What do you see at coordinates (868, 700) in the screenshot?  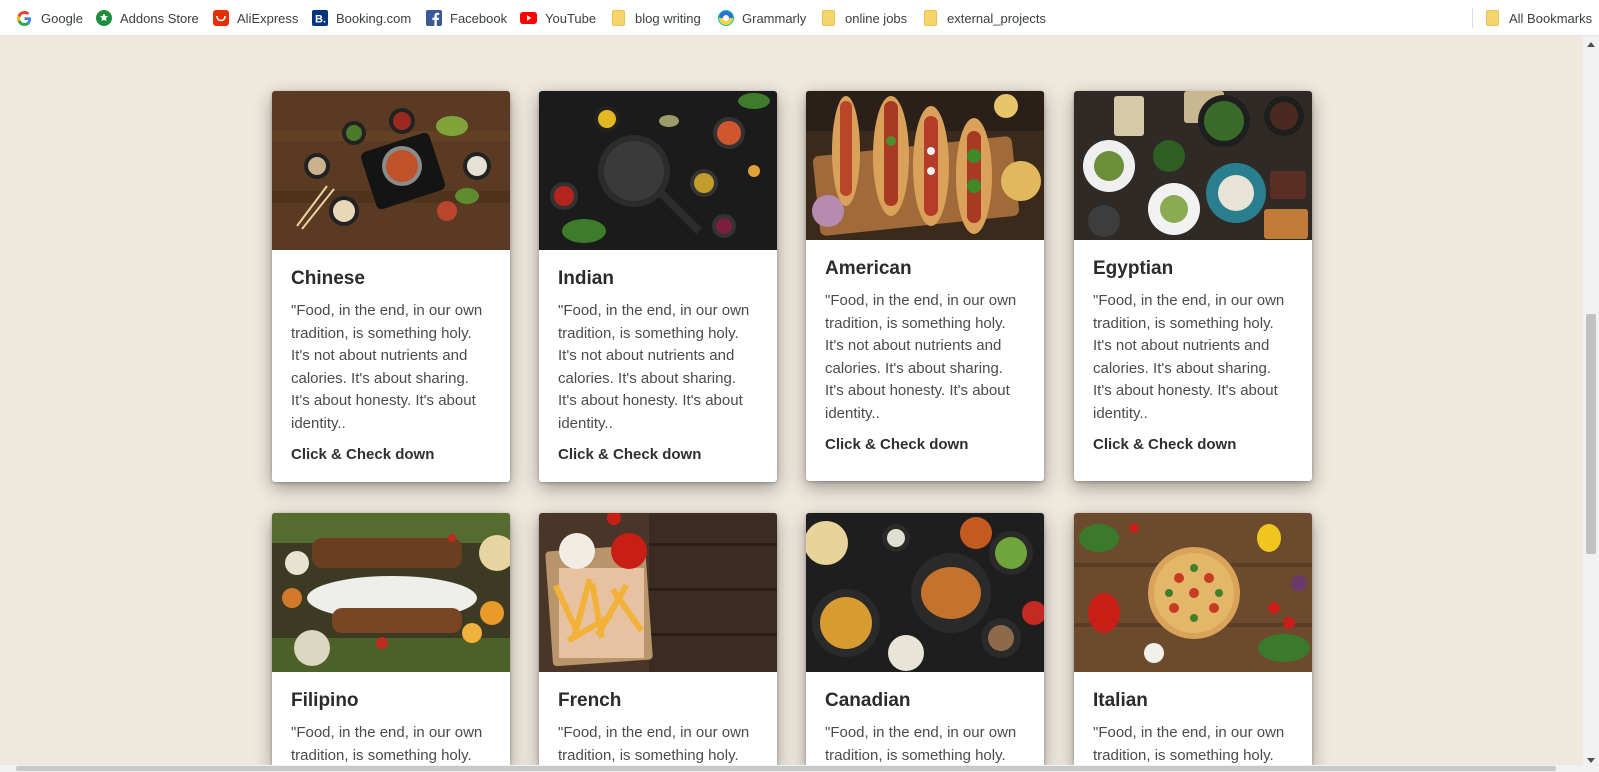 I see `cuisine-title: Canadian` at bounding box center [868, 700].